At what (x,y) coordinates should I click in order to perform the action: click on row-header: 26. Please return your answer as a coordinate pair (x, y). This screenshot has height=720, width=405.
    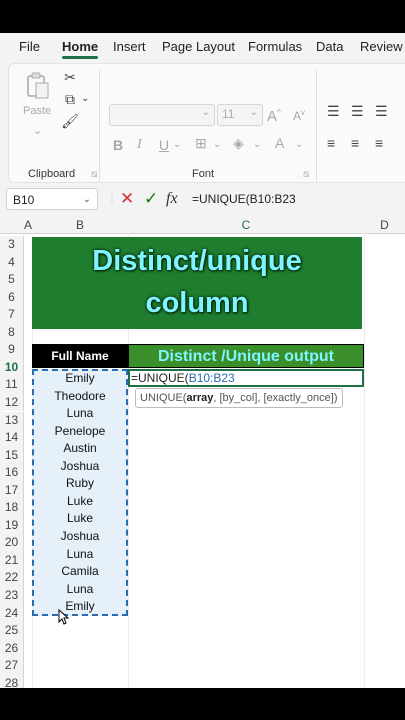
    Looking at the image, I should click on (12, 648).